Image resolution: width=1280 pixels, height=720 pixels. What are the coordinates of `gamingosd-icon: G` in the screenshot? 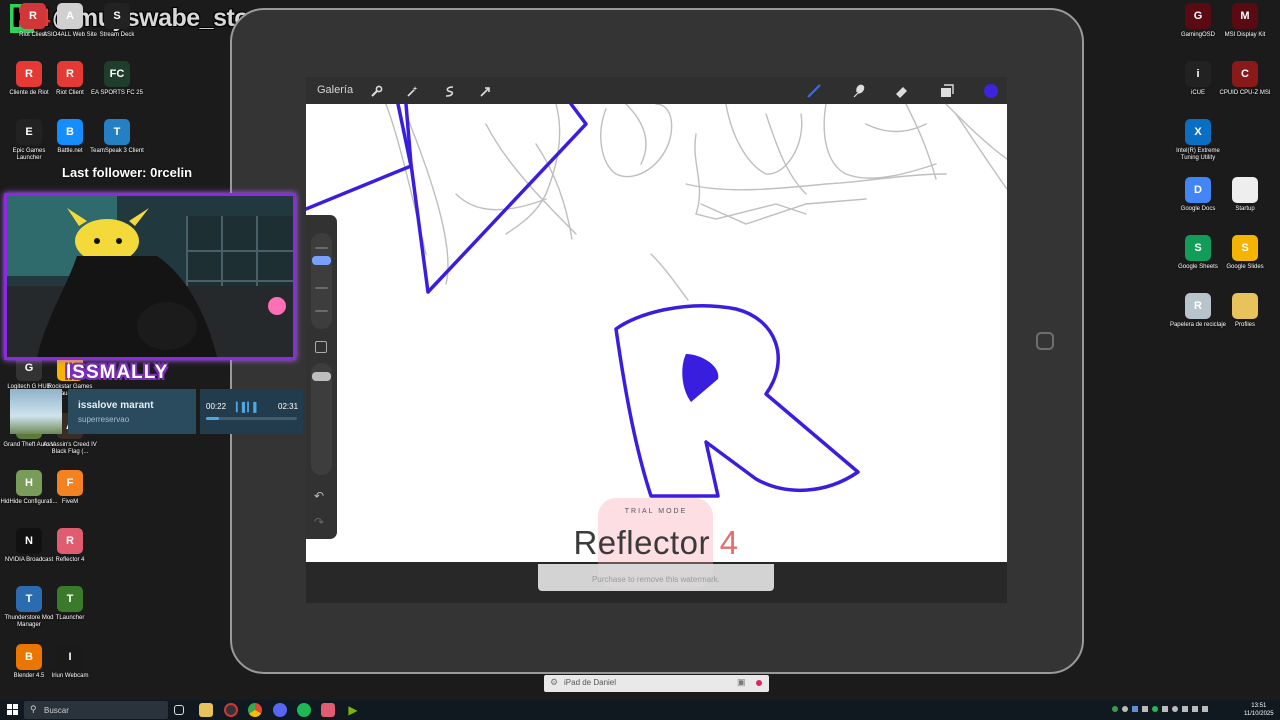 It's located at (1198, 16).